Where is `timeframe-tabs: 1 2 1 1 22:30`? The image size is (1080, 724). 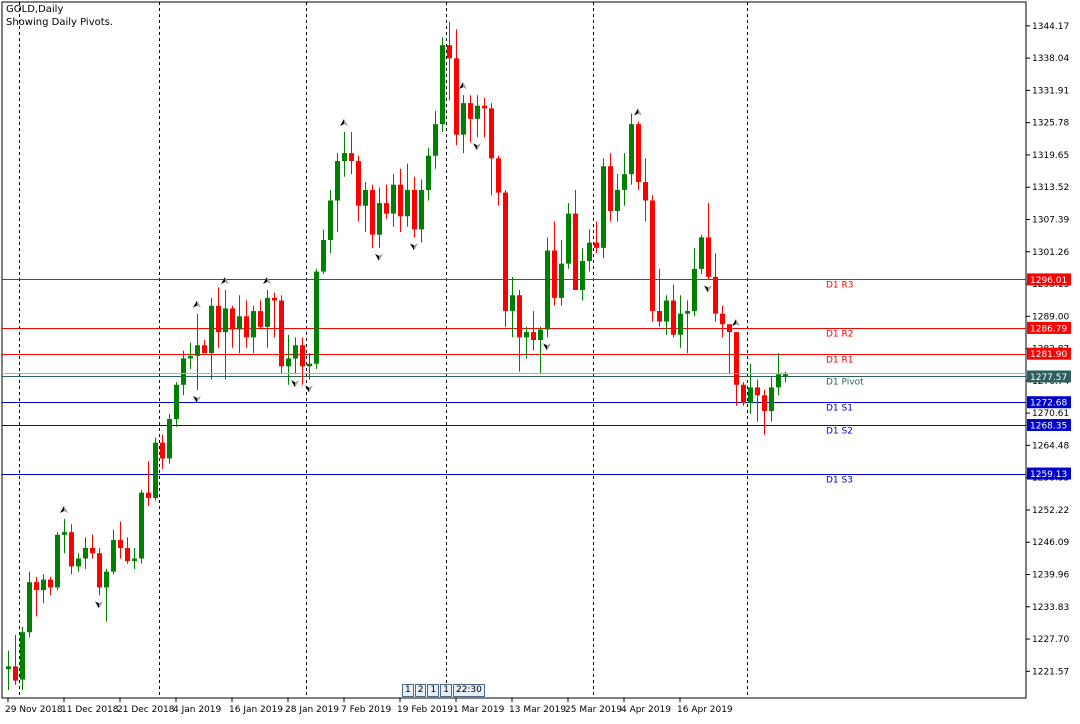 timeframe-tabs: 1 2 1 1 22:30 is located at coordinates (443, 690).